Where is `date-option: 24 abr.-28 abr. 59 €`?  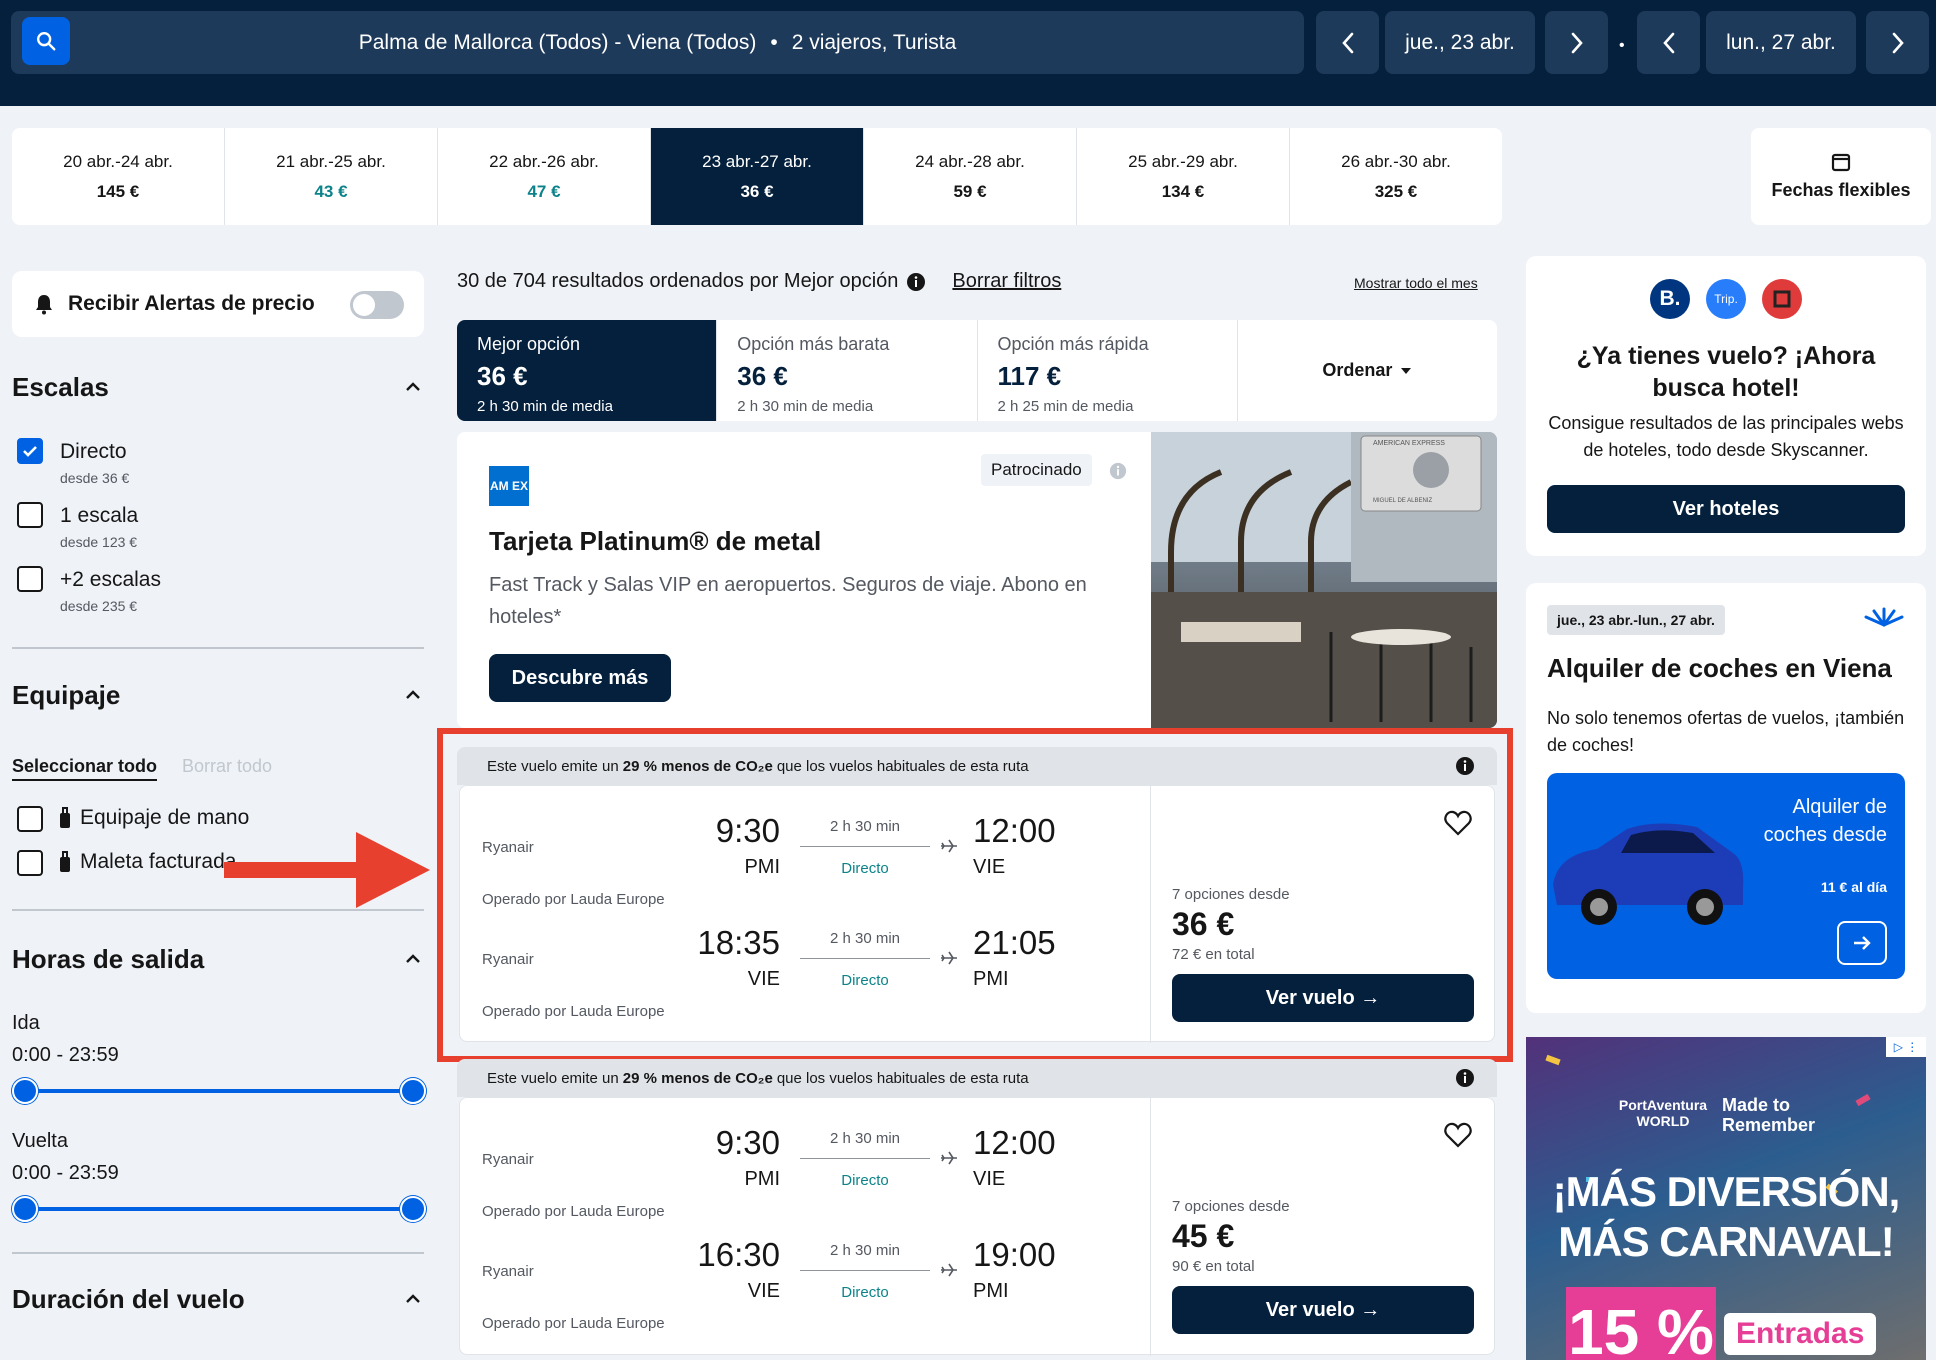 date-option: 24 abr.-28 abr. 59 € is located at coordinates (970, 176).